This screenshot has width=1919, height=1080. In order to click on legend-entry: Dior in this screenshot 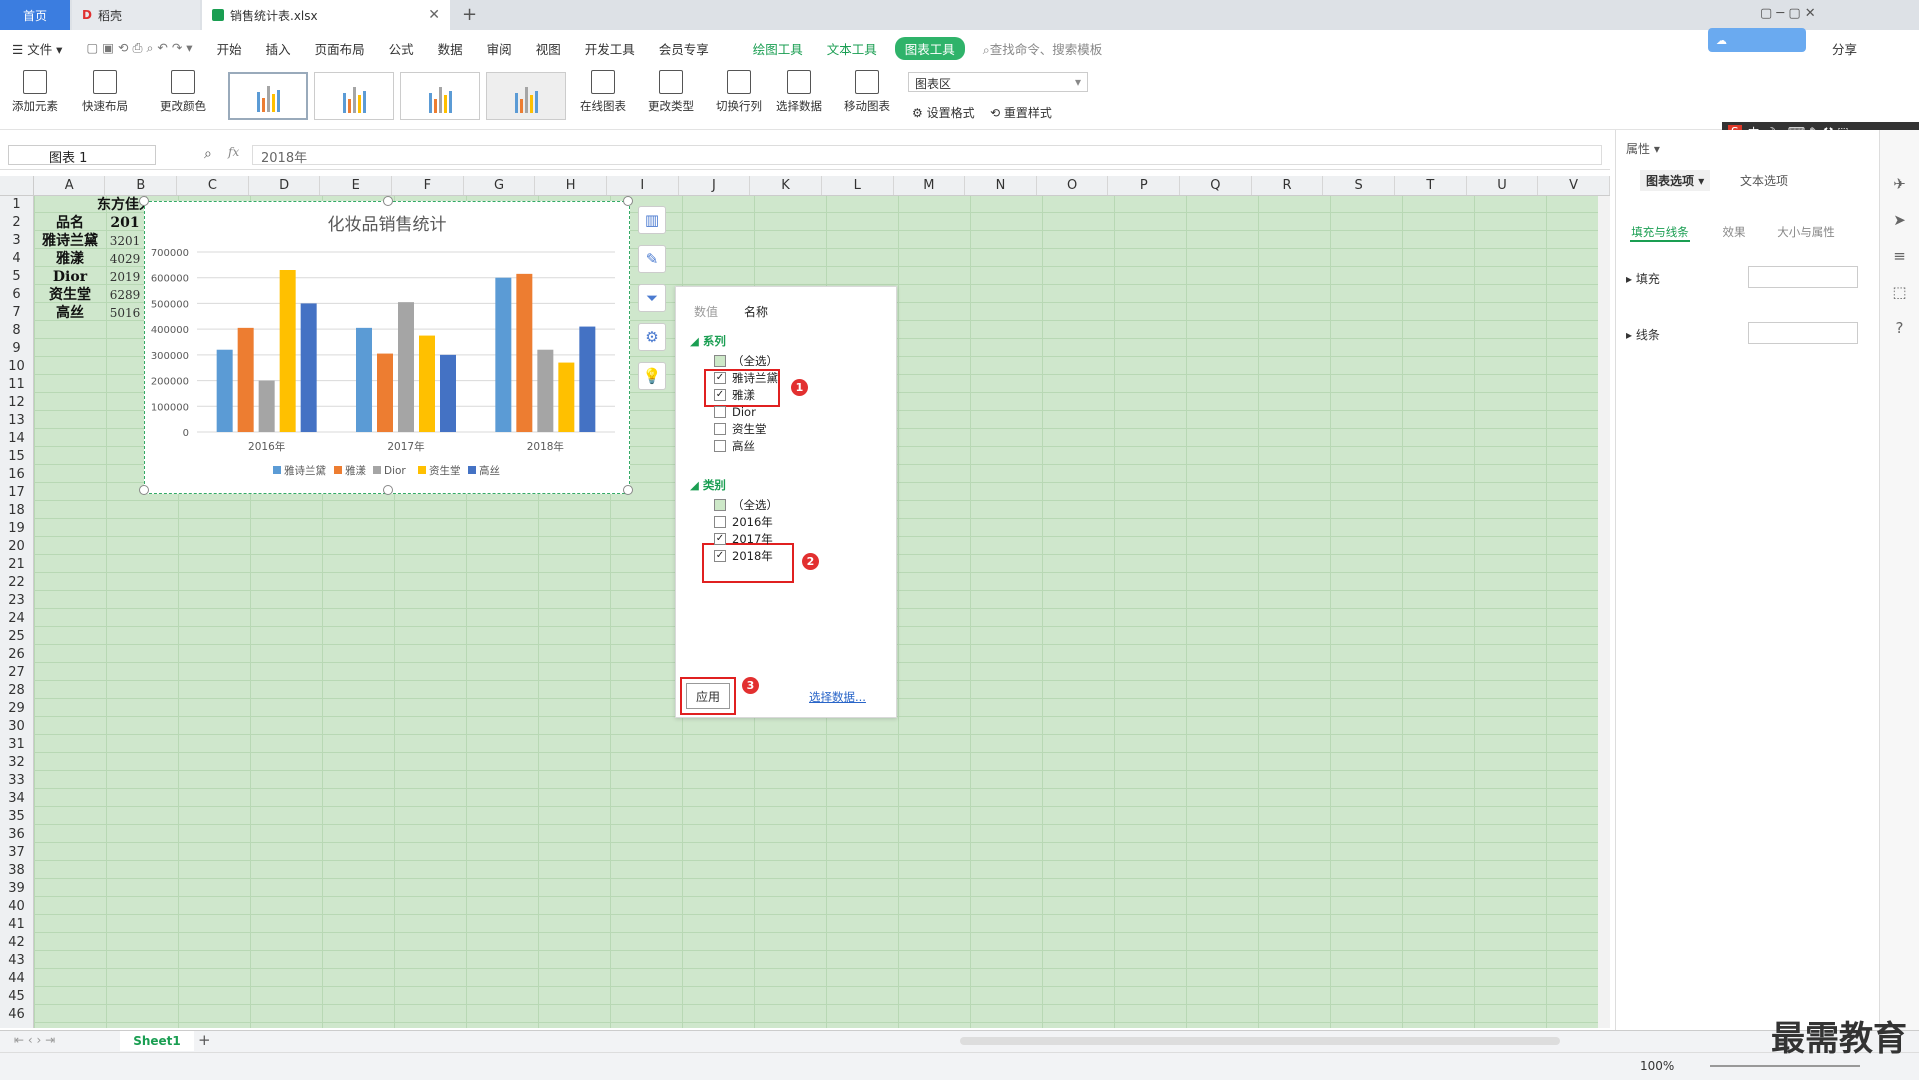, I will do `click(395, 471)`.